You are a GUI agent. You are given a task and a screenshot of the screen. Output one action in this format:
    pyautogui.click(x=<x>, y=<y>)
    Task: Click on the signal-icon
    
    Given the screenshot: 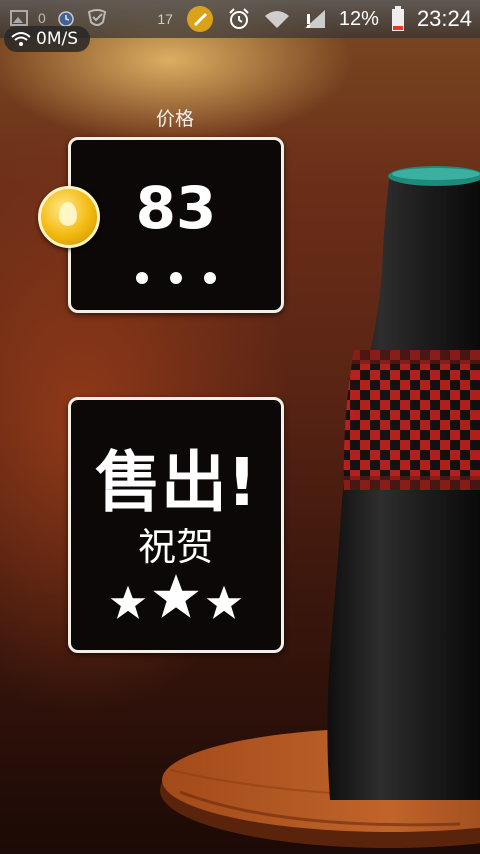 What is the action you would take?
    pyautogui.click(x=314, y=19)
    